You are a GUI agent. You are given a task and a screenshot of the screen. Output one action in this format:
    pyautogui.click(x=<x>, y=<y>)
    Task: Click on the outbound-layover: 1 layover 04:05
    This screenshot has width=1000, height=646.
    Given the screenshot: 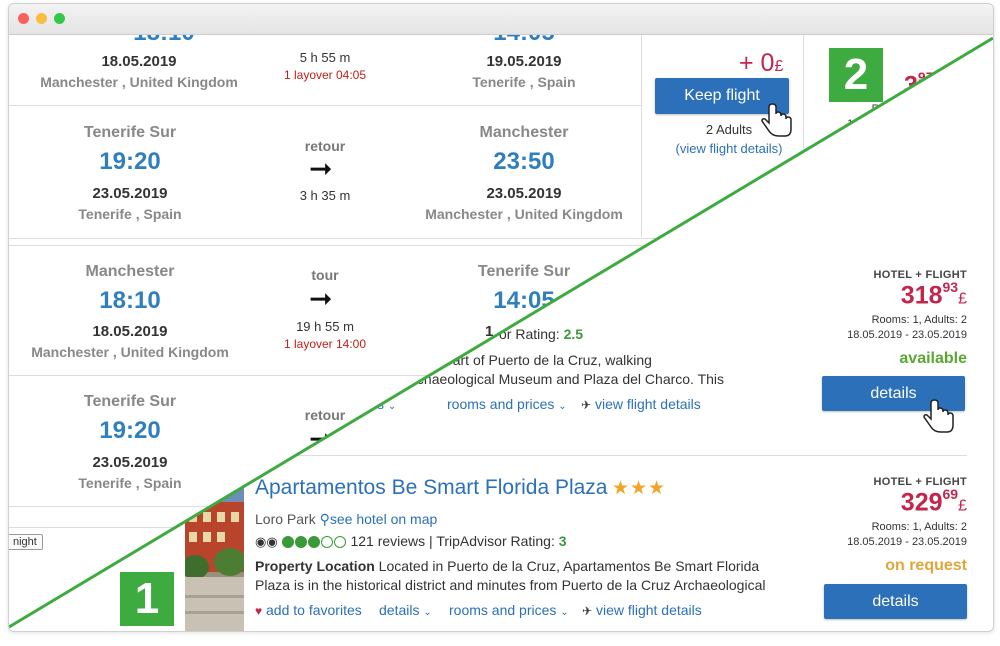 What is the action you would take?
    pyautogui.click(x=325, y=75)
    